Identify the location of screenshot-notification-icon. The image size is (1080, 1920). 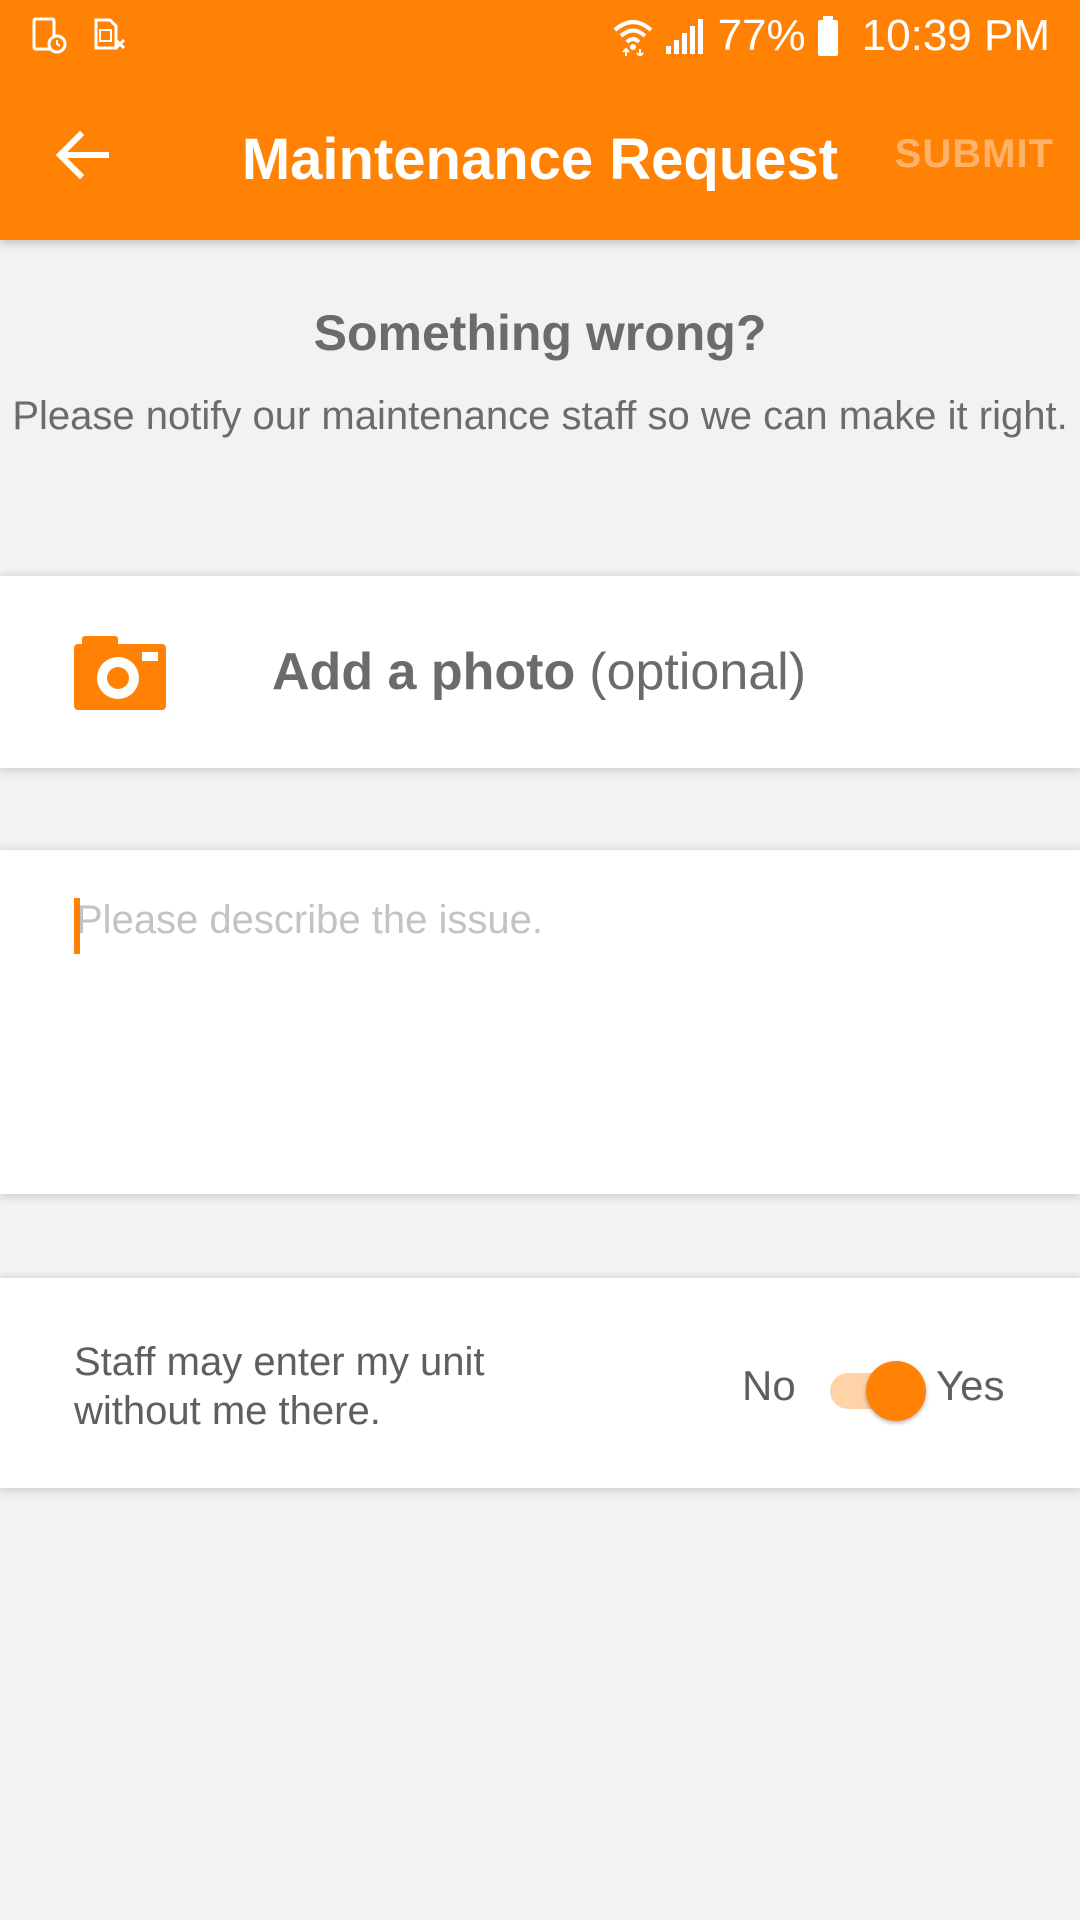
(49, 37).